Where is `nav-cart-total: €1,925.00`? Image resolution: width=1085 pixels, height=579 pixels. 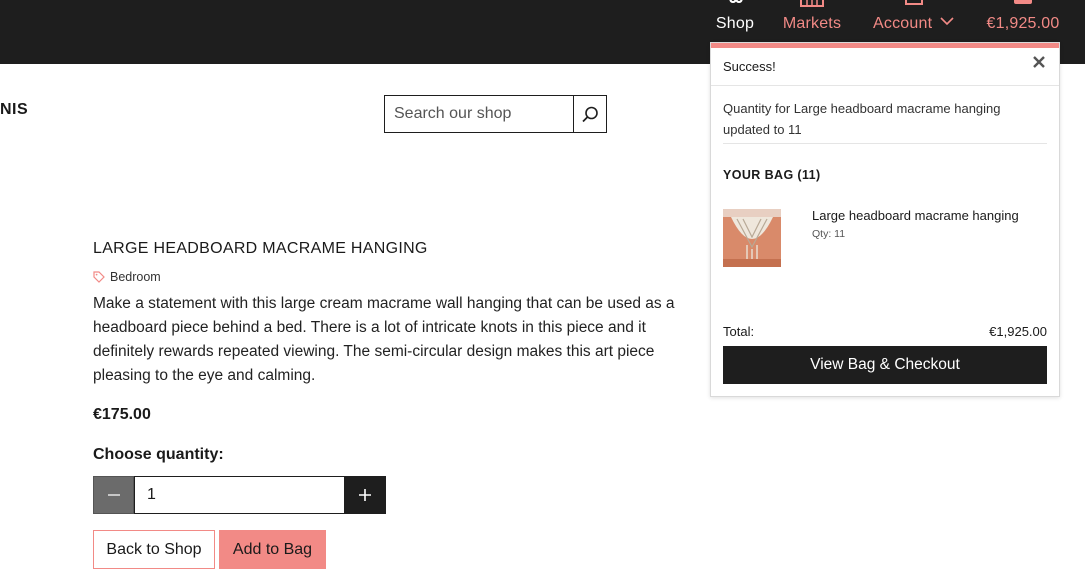 nav-cart-total: €1,925.00 is located at coordinates (1023, 23).